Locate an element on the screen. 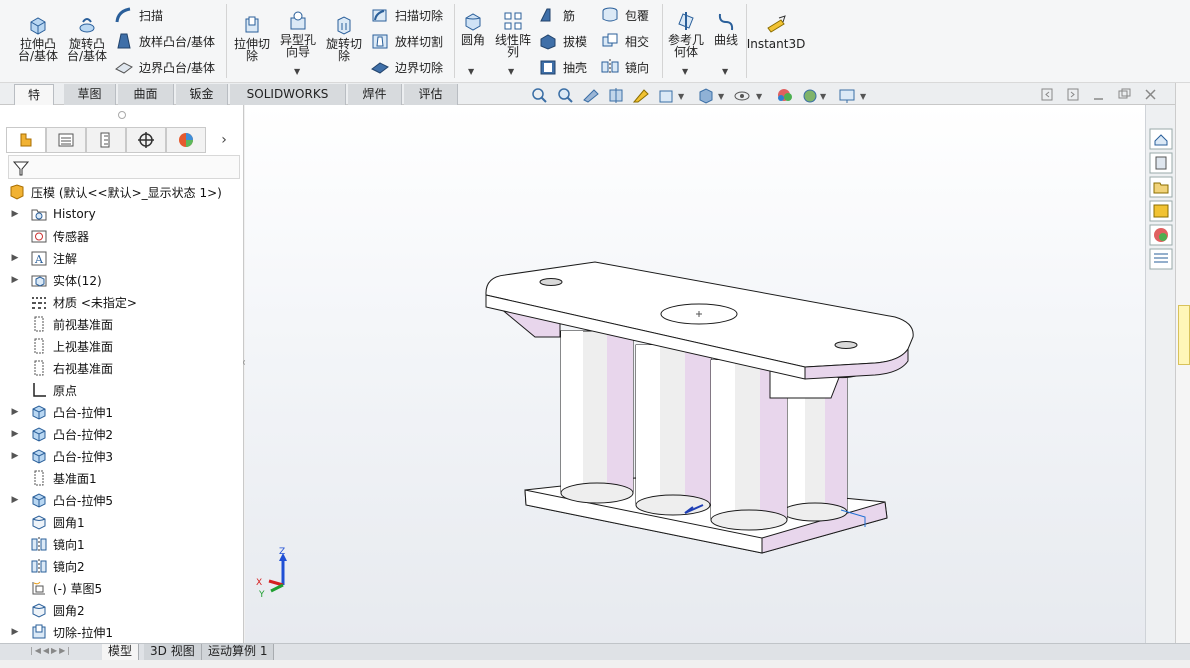 The image size is (1190, 668). zoom-to-fit-icon is located at coordinates (539, 95).